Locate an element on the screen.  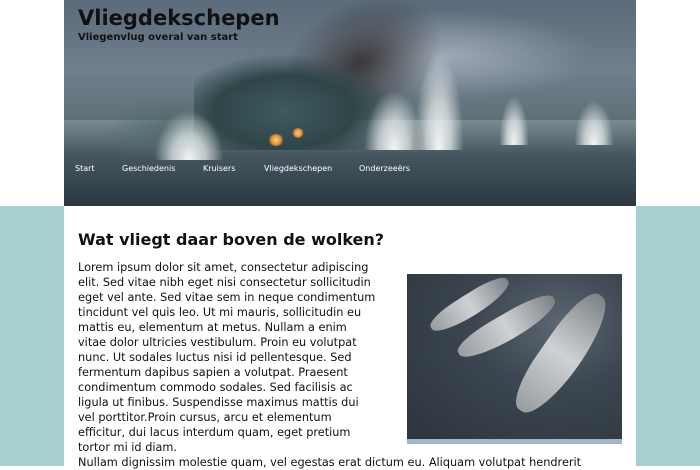
site-title: Vliegdekschepen is located at coordinates (179, 18).